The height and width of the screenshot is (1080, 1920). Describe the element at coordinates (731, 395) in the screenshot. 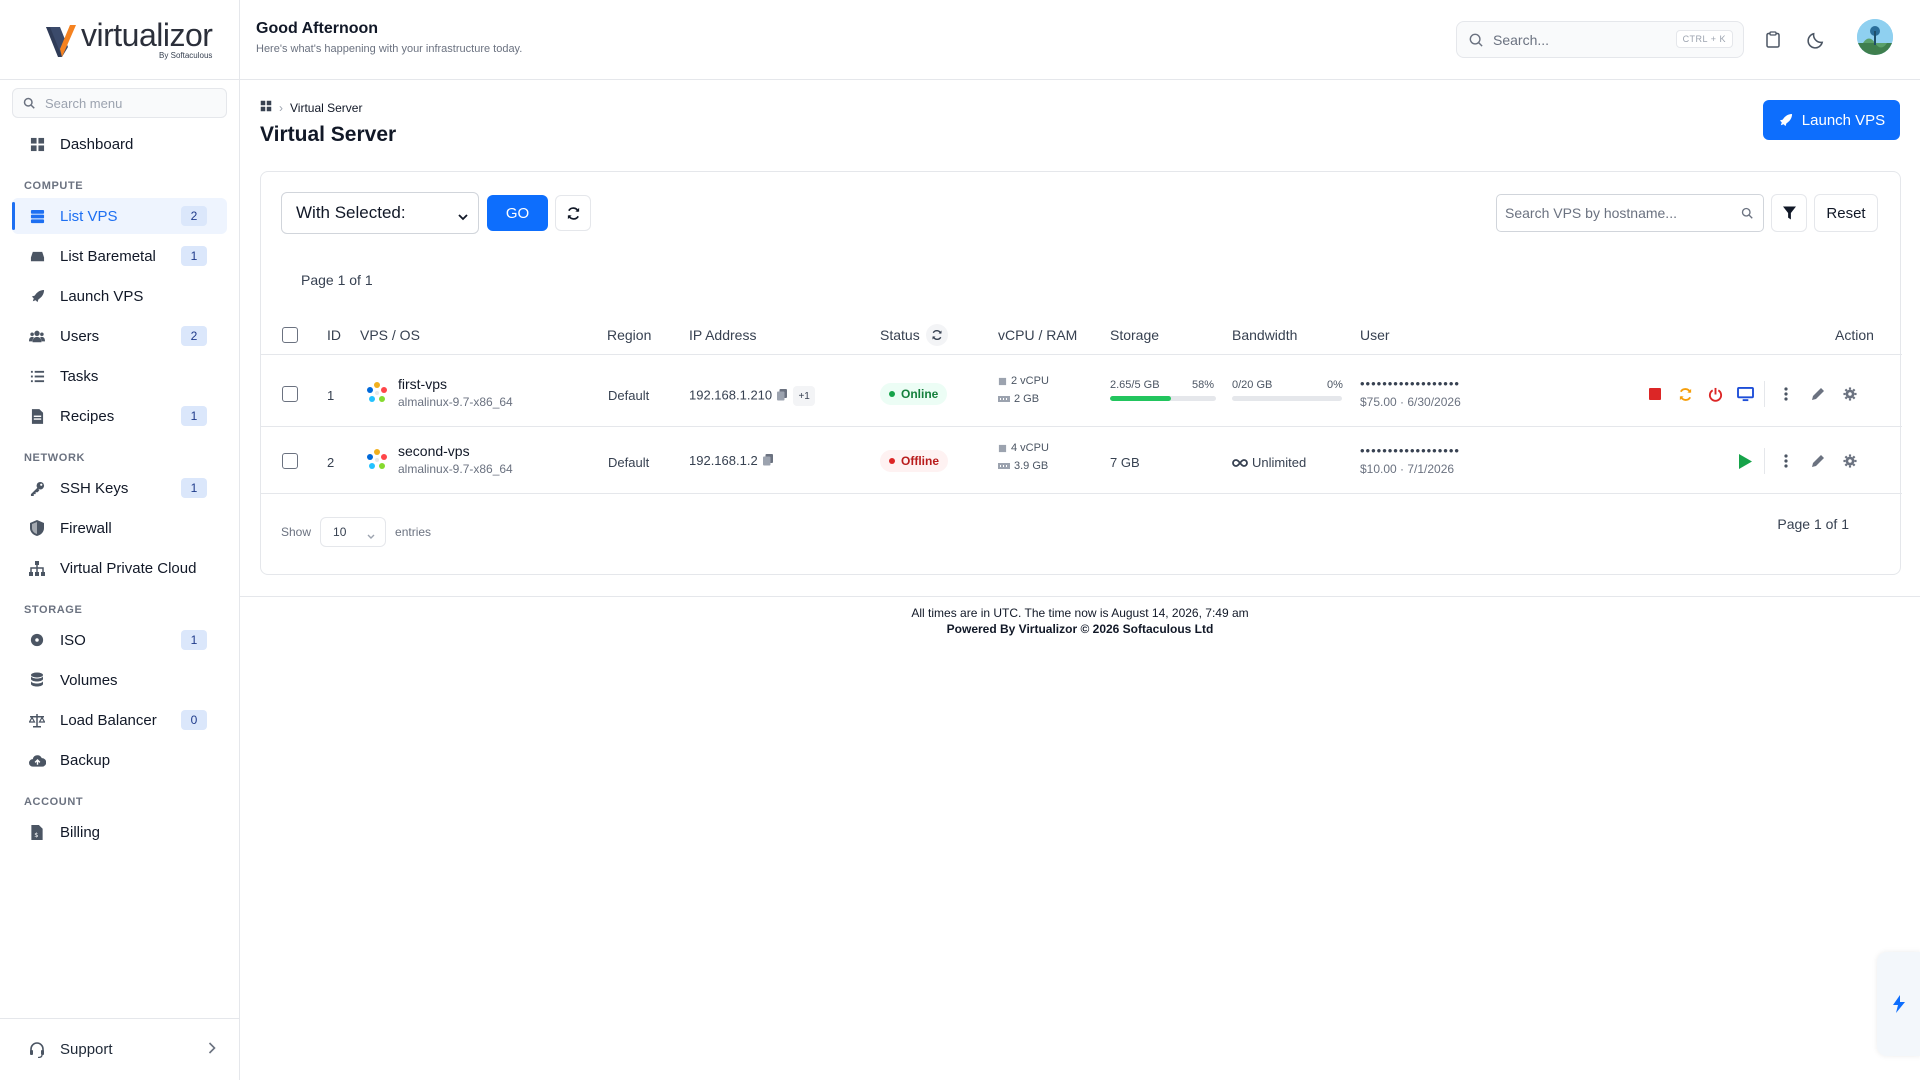

I see `vps-ip: 192.168.1.210` at that location.